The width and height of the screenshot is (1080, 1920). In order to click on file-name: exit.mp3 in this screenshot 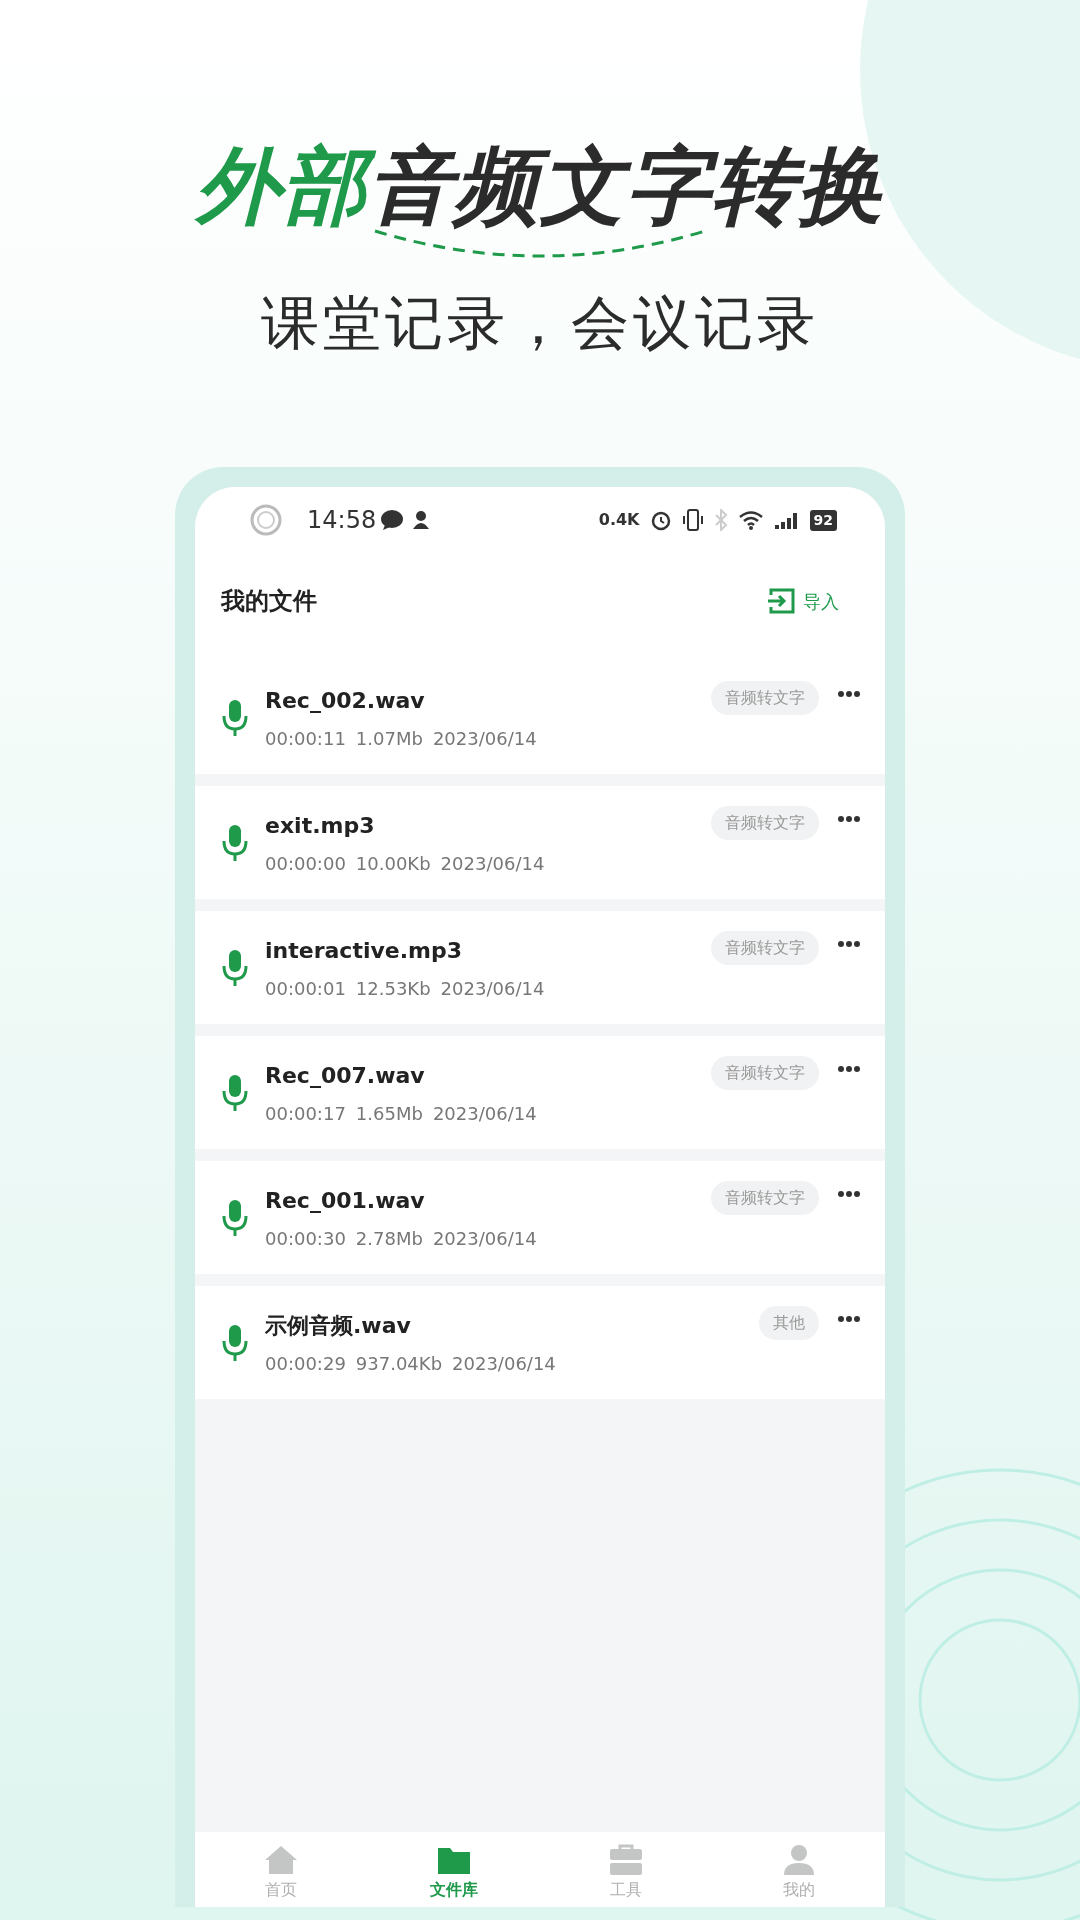, I will do `click(320, 825)`.